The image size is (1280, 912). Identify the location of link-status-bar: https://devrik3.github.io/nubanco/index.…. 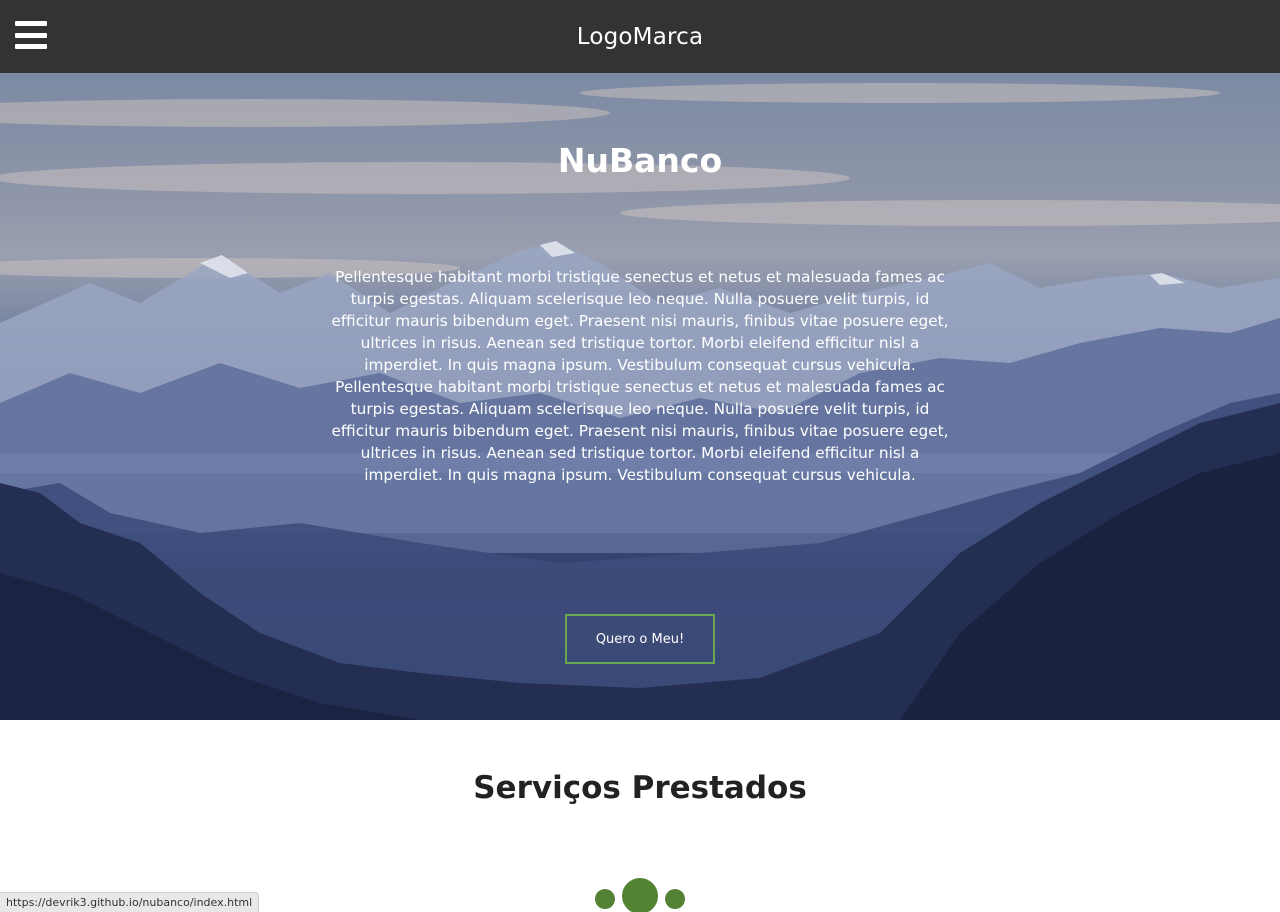
(130, 902).